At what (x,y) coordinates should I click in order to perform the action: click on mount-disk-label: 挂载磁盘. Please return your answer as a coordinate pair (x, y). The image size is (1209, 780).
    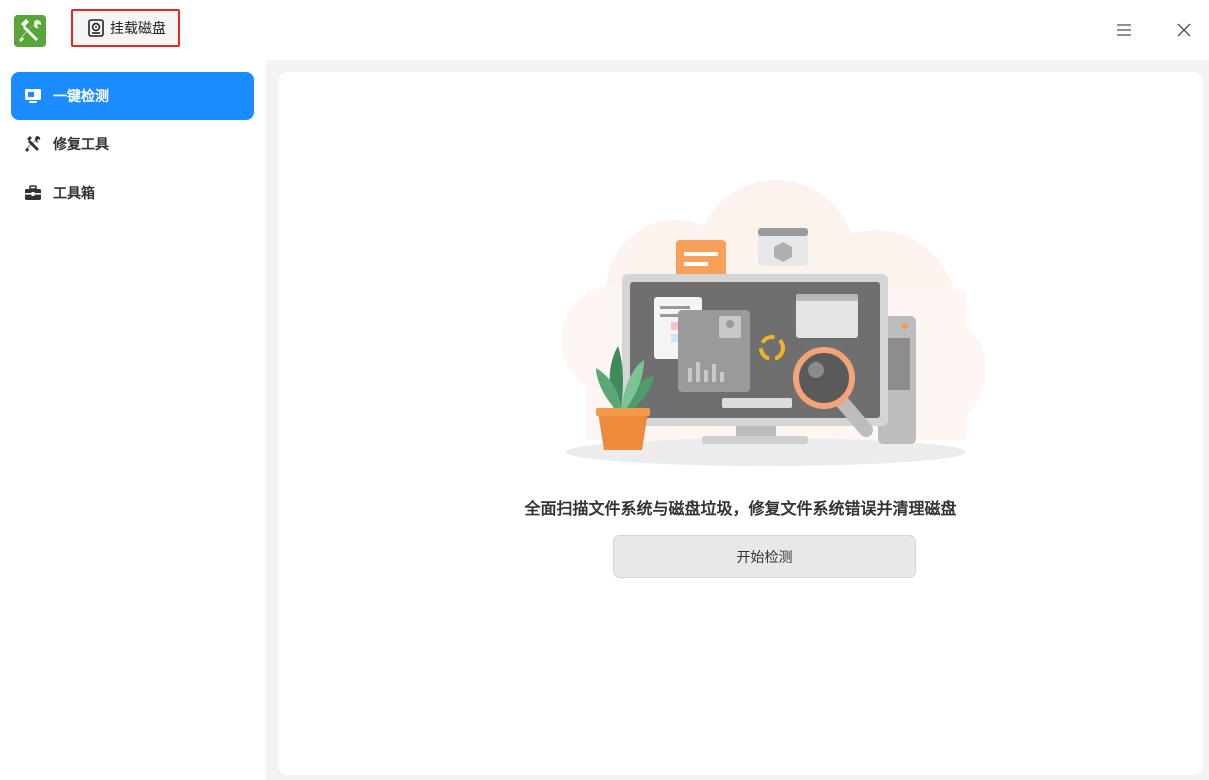
    Looking at the image, I should click on (138, 29).